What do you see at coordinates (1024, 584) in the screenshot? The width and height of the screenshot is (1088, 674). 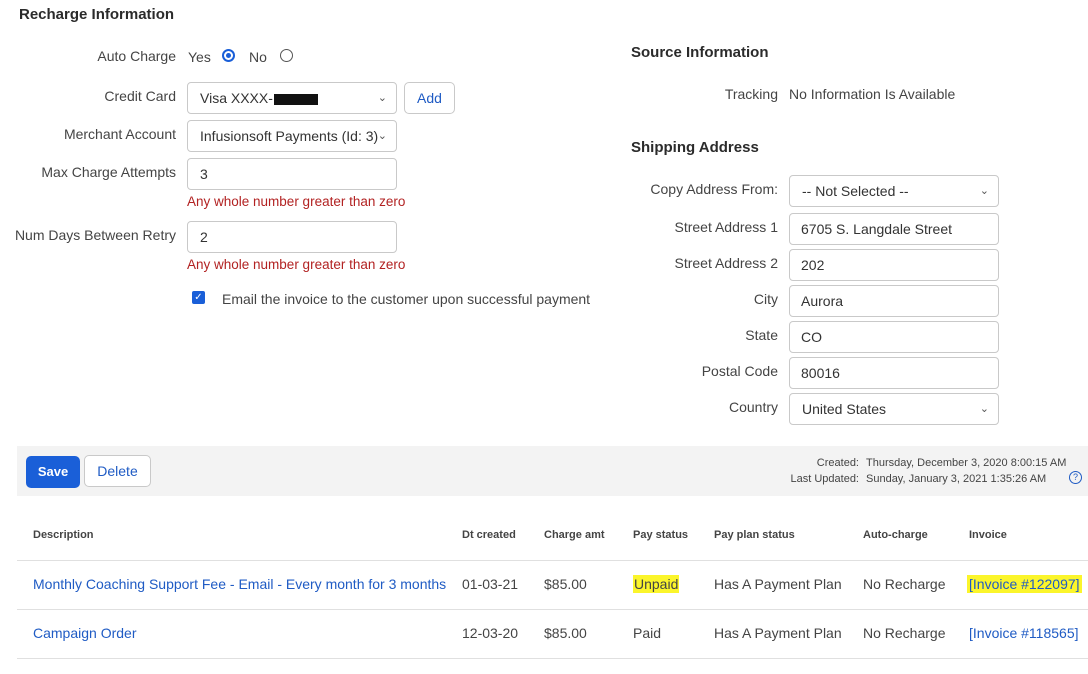 I see `row-invoice-link: [Invoice #122097]` at bounding box center [1024, 584].